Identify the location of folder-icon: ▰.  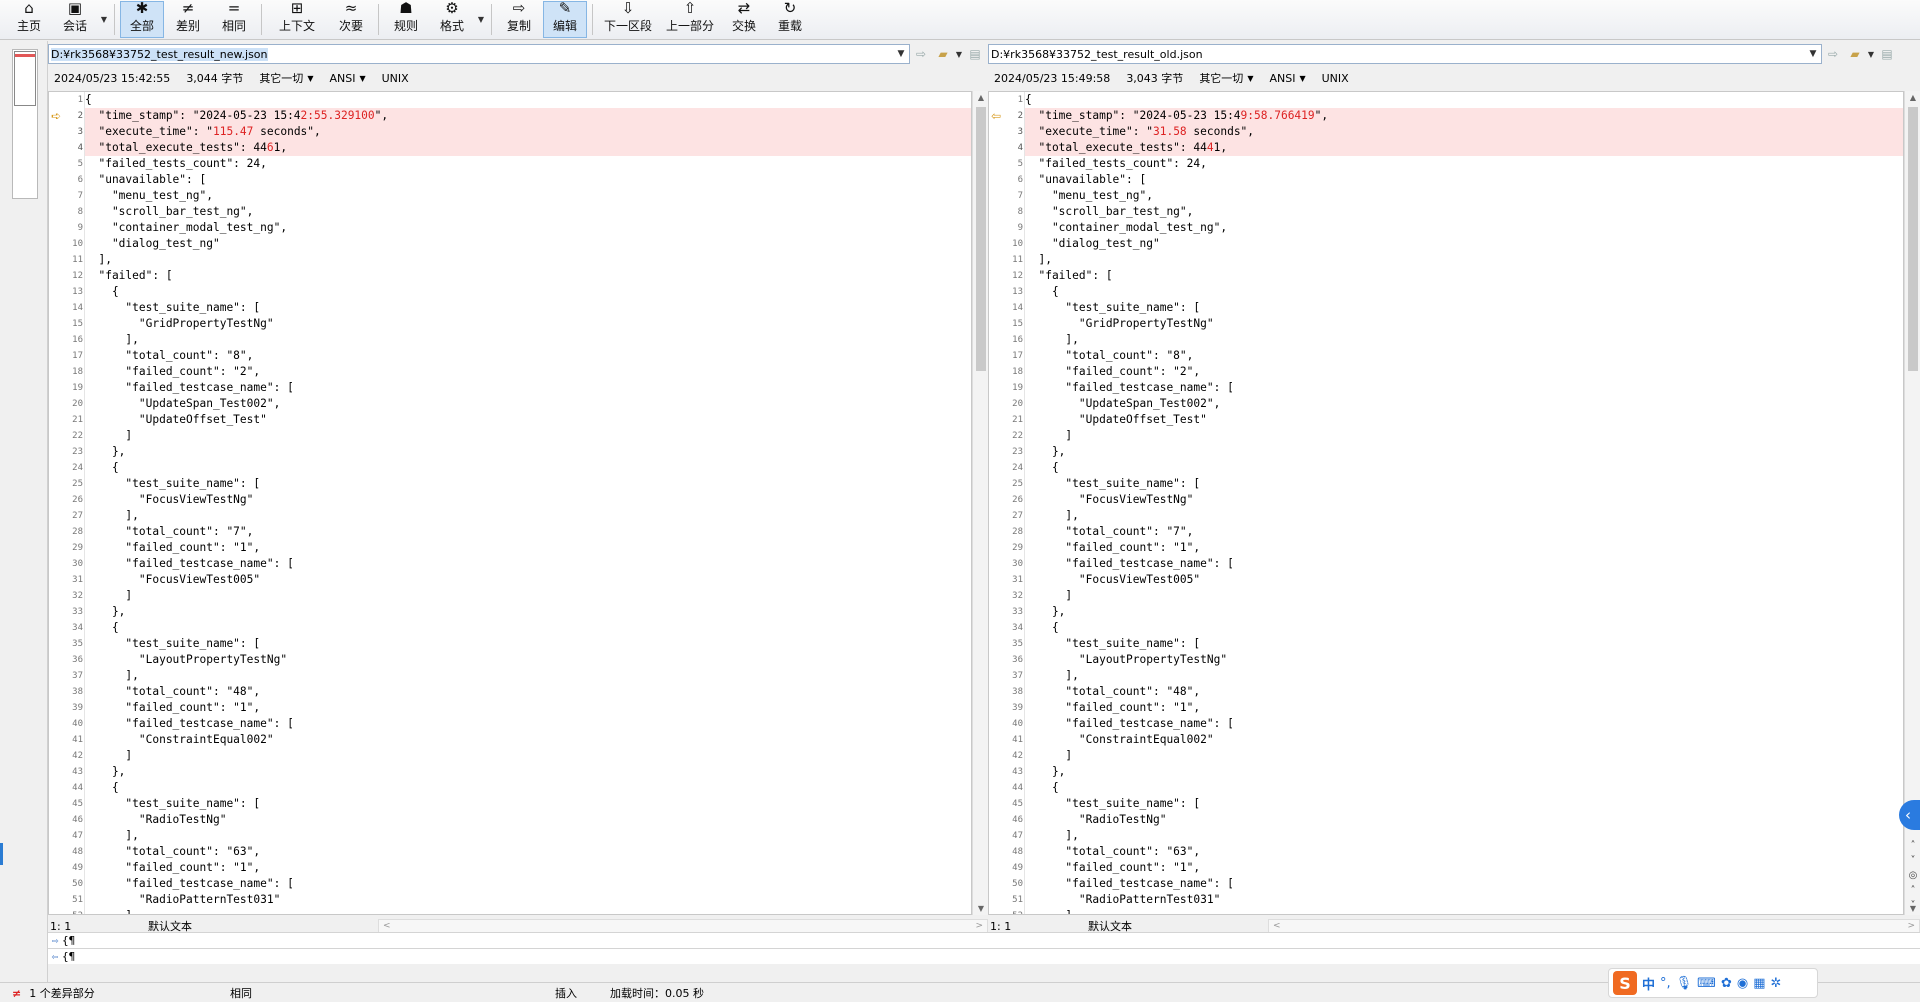
(943, 54).